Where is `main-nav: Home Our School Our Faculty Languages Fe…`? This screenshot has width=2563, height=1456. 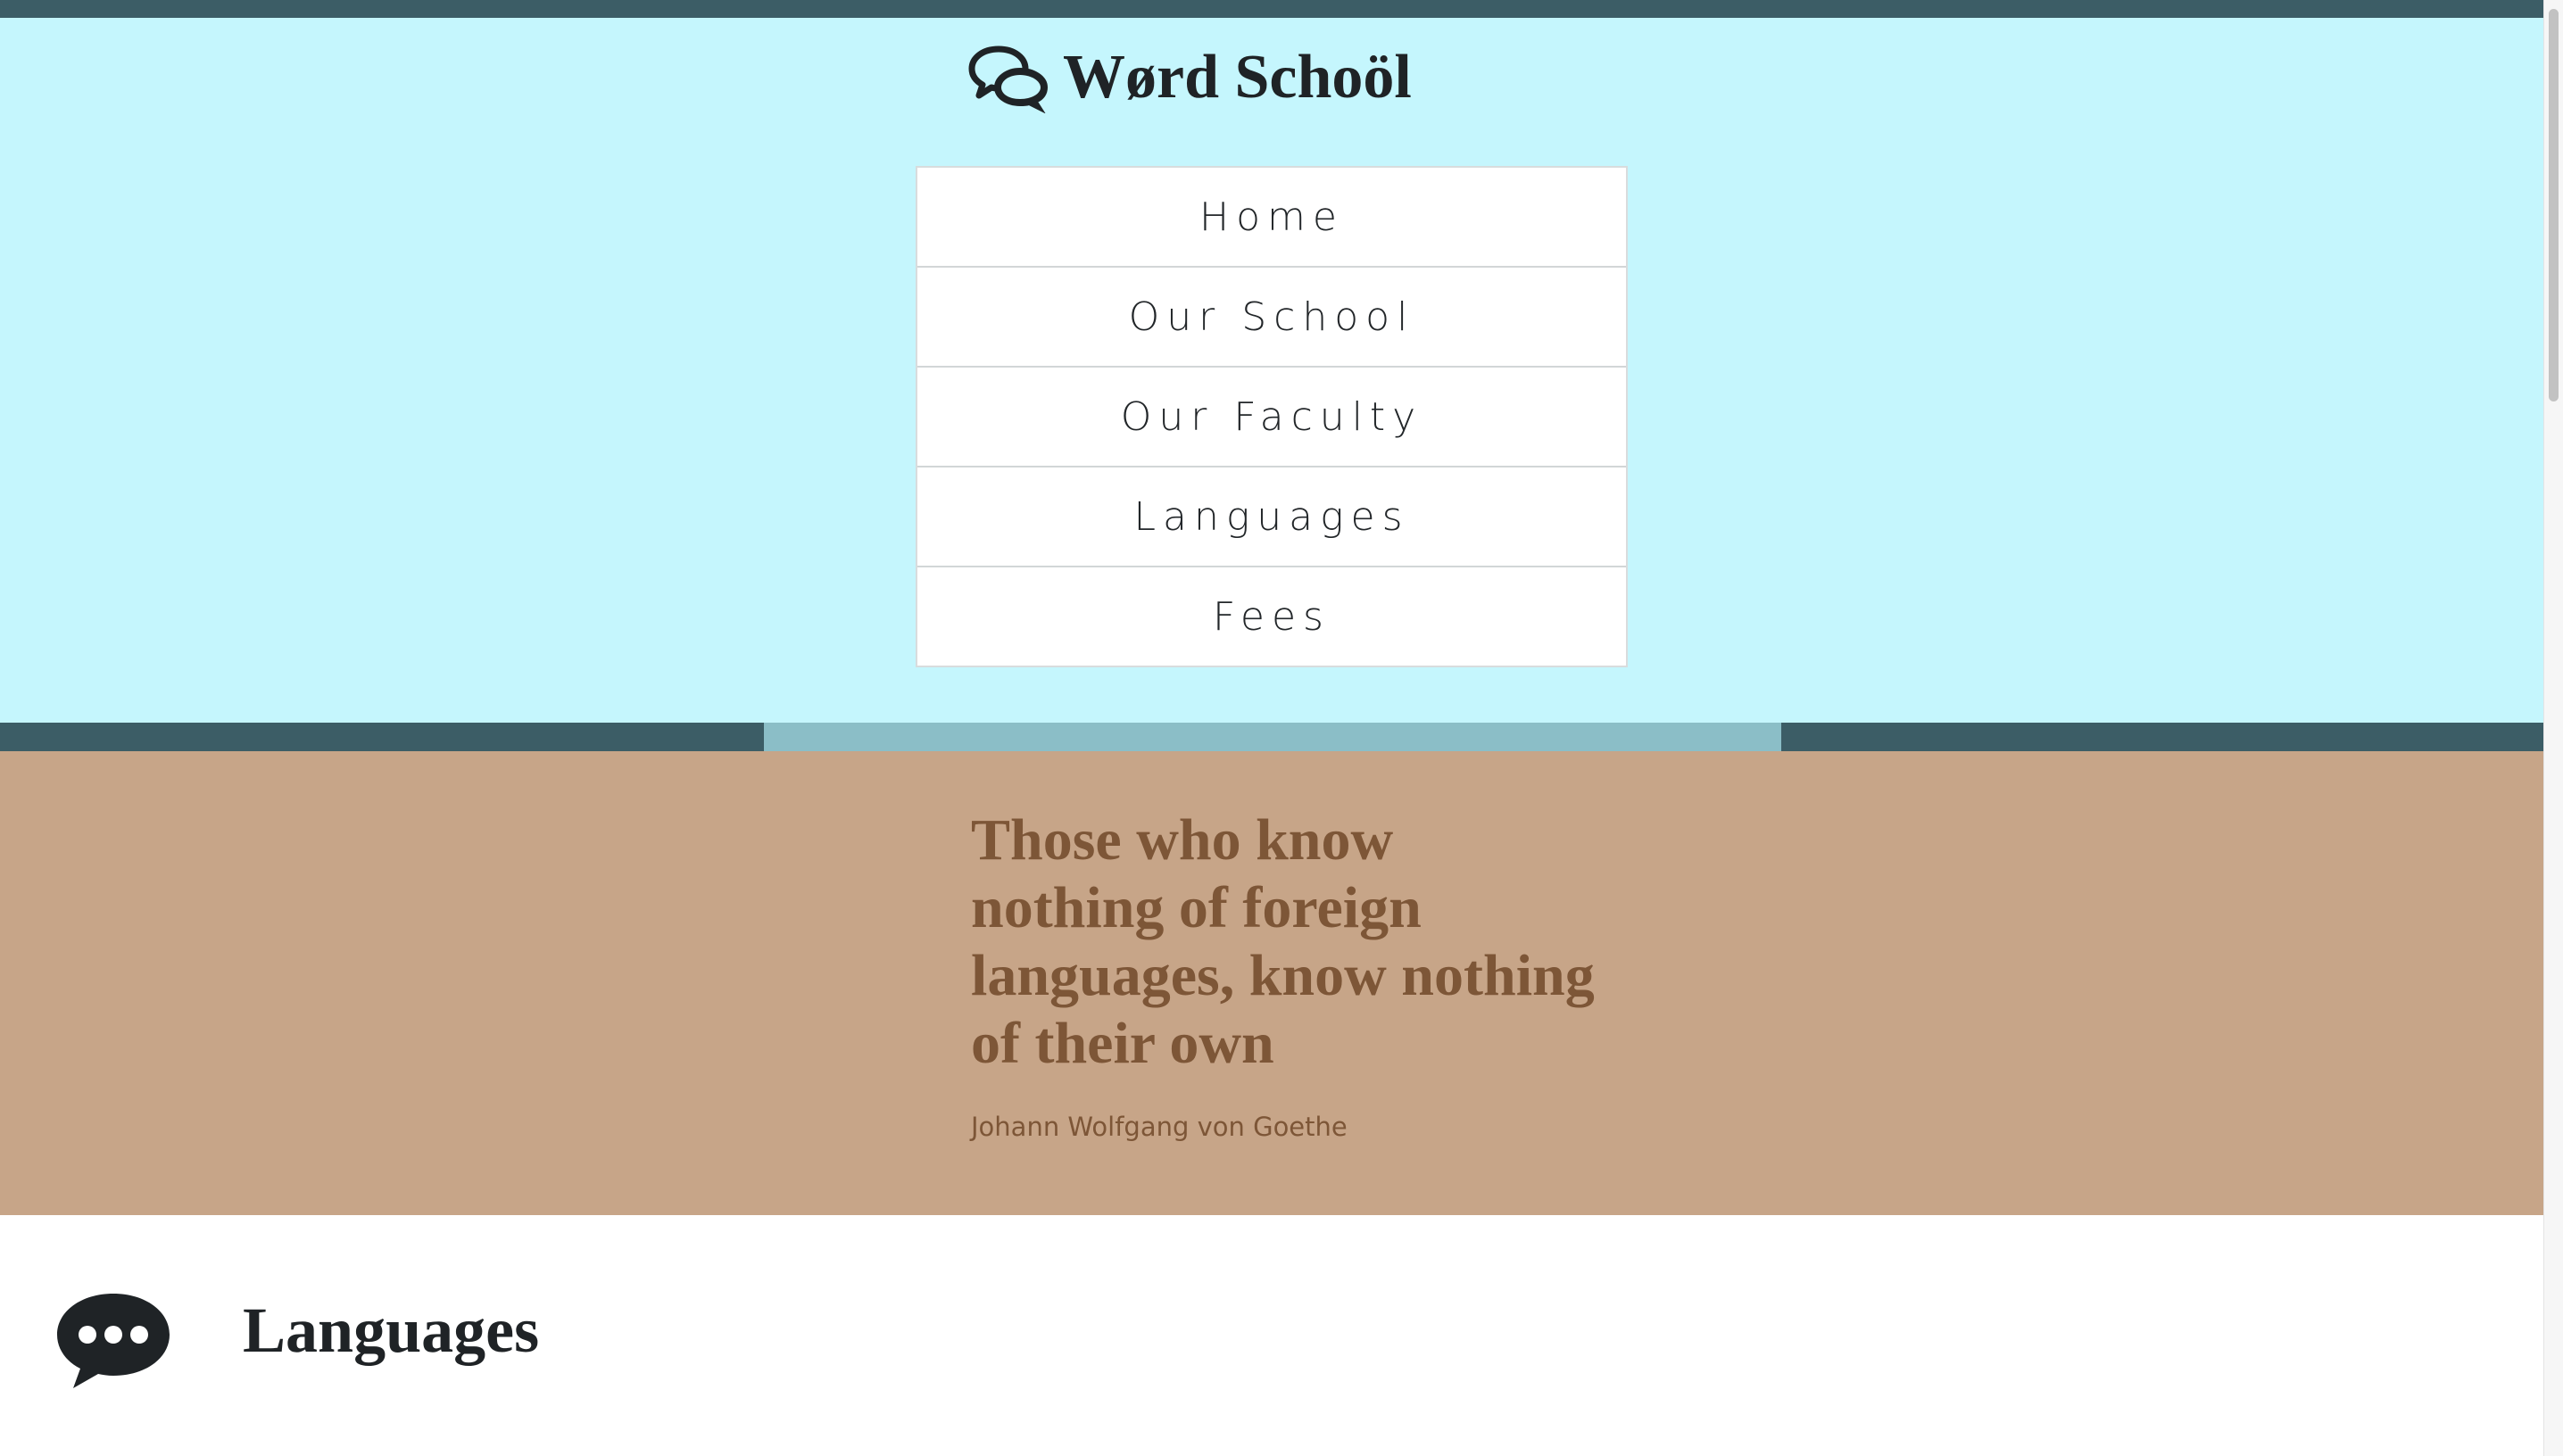
main-nav: Home Our School Our Faculty Languages Fe… is located at coordinates (1272, 417).